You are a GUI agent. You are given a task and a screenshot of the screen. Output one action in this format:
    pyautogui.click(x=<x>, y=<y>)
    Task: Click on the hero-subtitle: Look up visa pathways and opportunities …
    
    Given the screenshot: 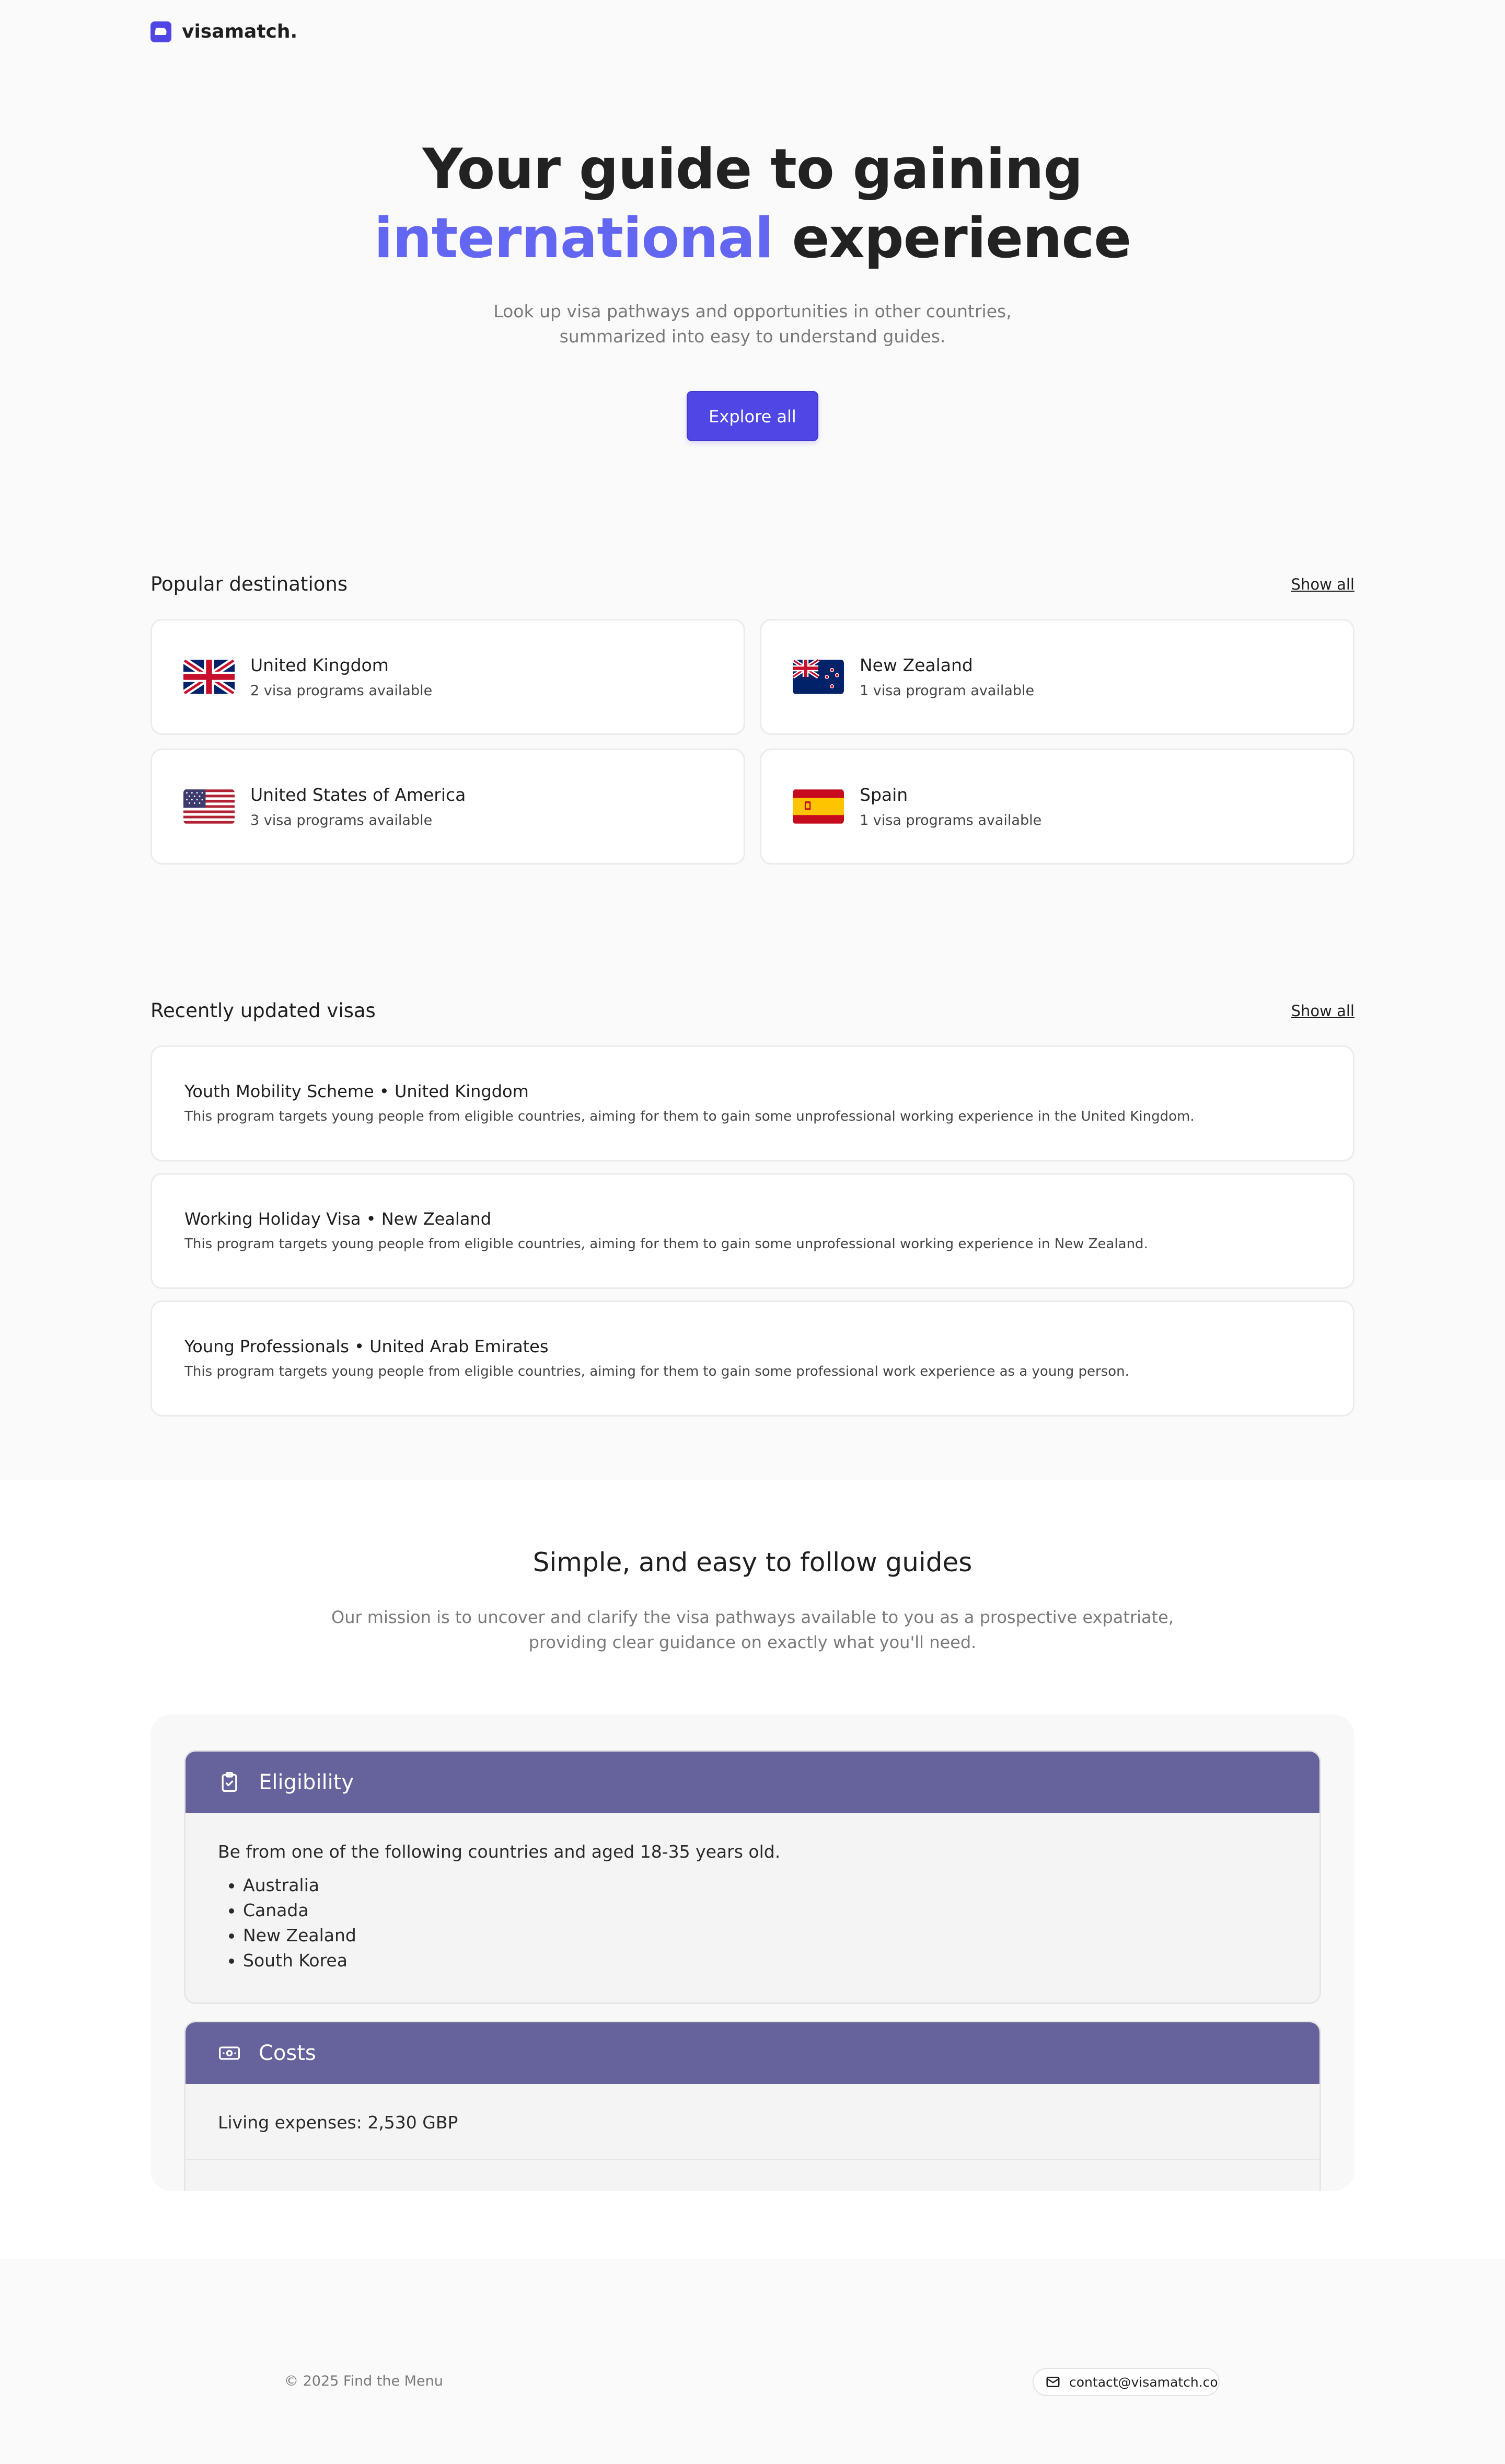 What is the action you would take?
    pyautogui.click(x=752, y=324)
    